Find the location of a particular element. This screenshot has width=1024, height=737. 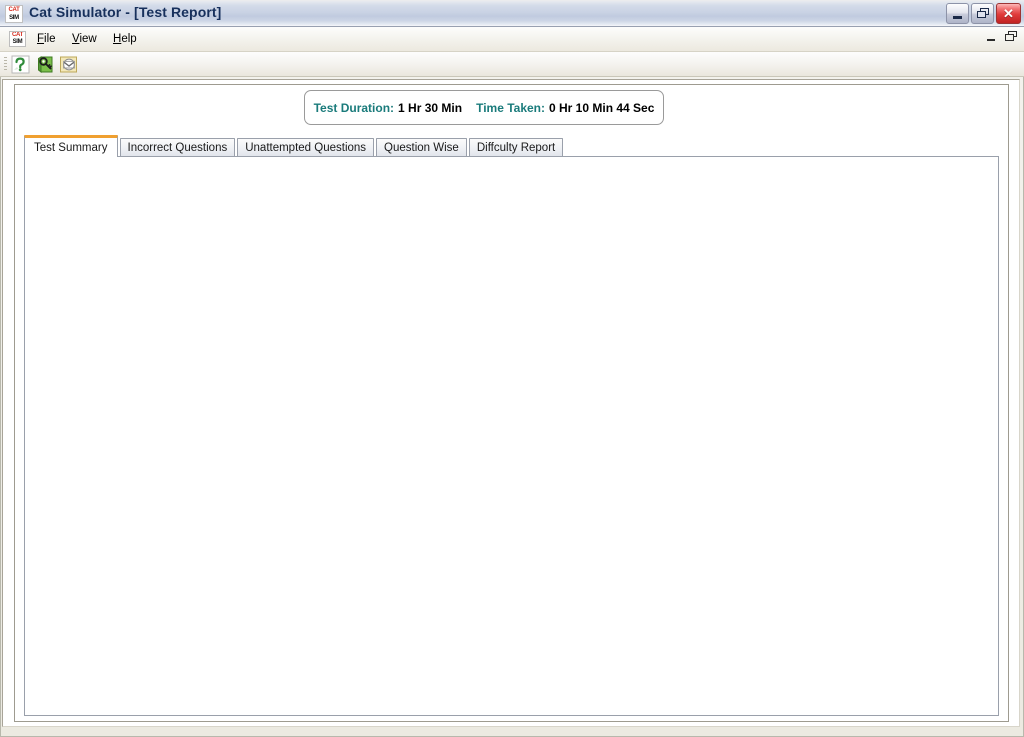

close-icon: ✕ is located at coordinates (1008, 13).